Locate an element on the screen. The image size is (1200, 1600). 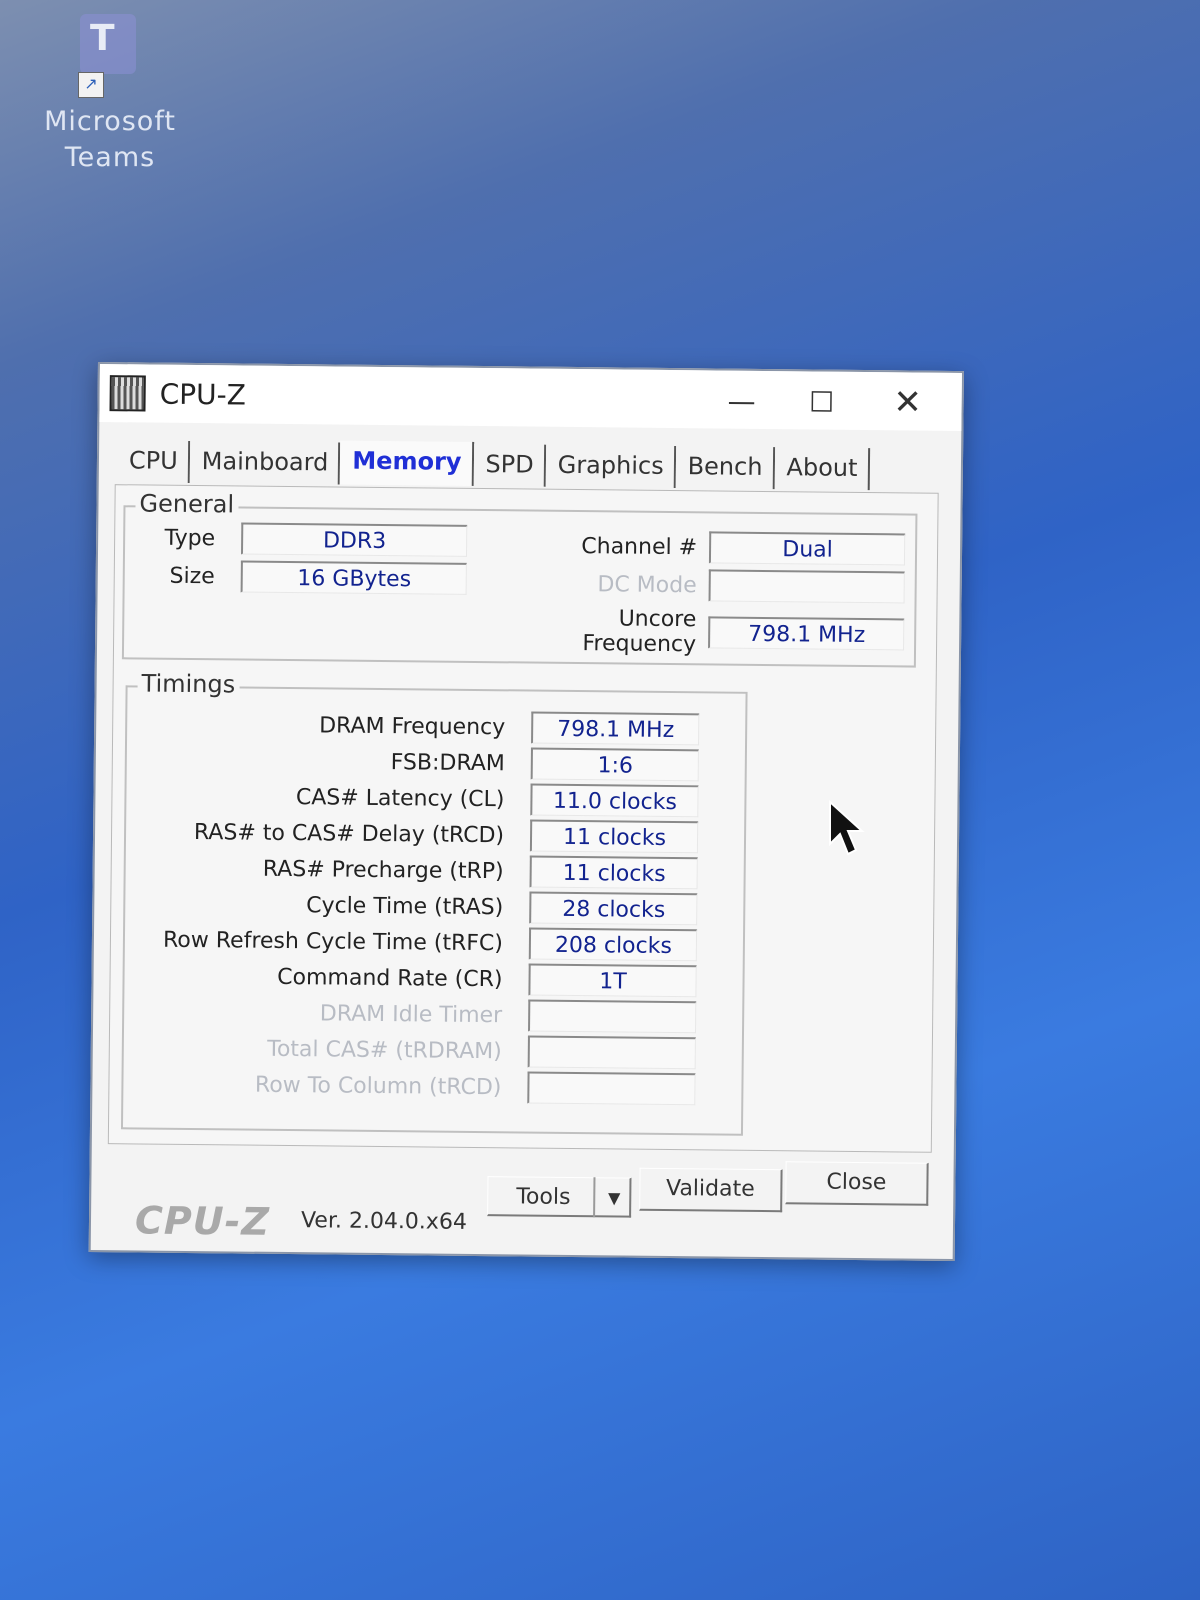
row-to-column-value is located at coordinates (611, 1088).